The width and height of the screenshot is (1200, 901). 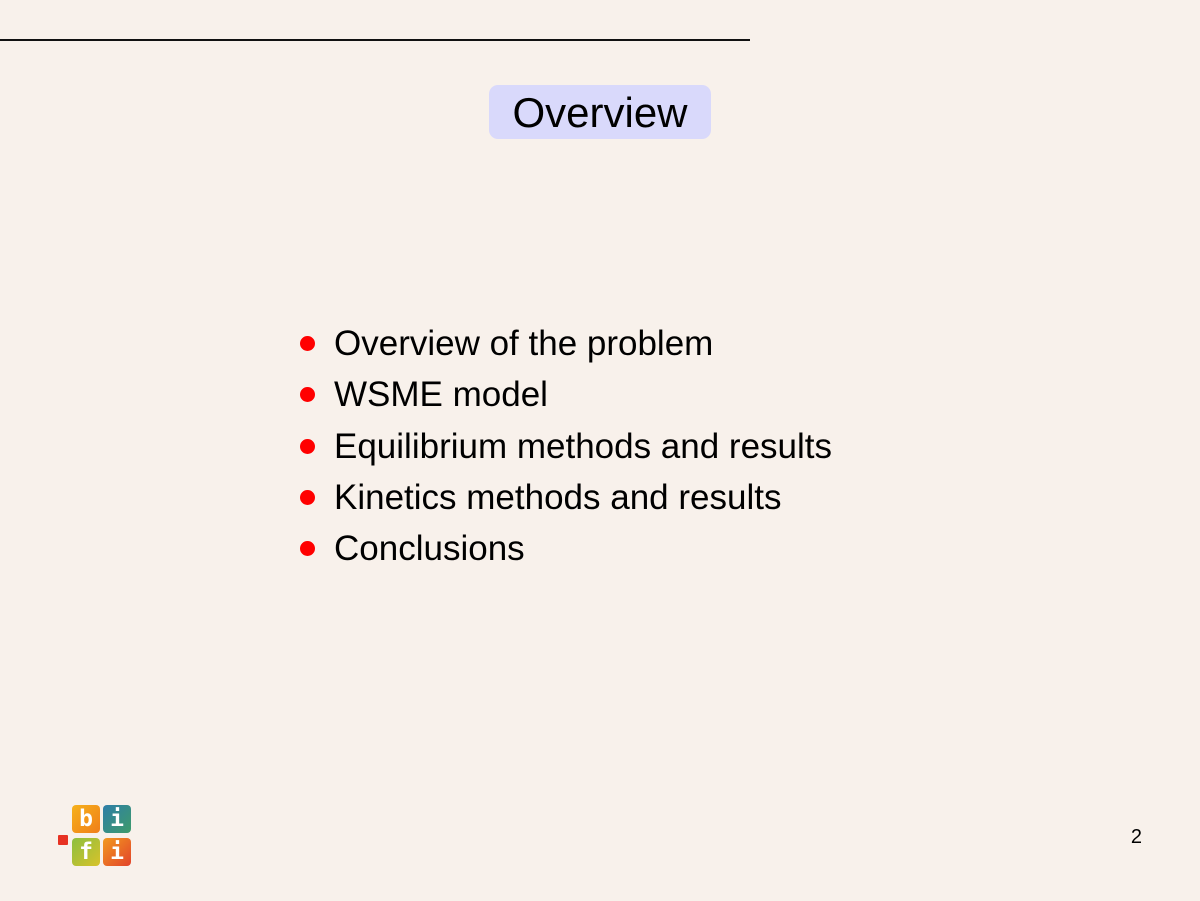 I want to click on slide-title: Overview, so click(x=600, y=112).